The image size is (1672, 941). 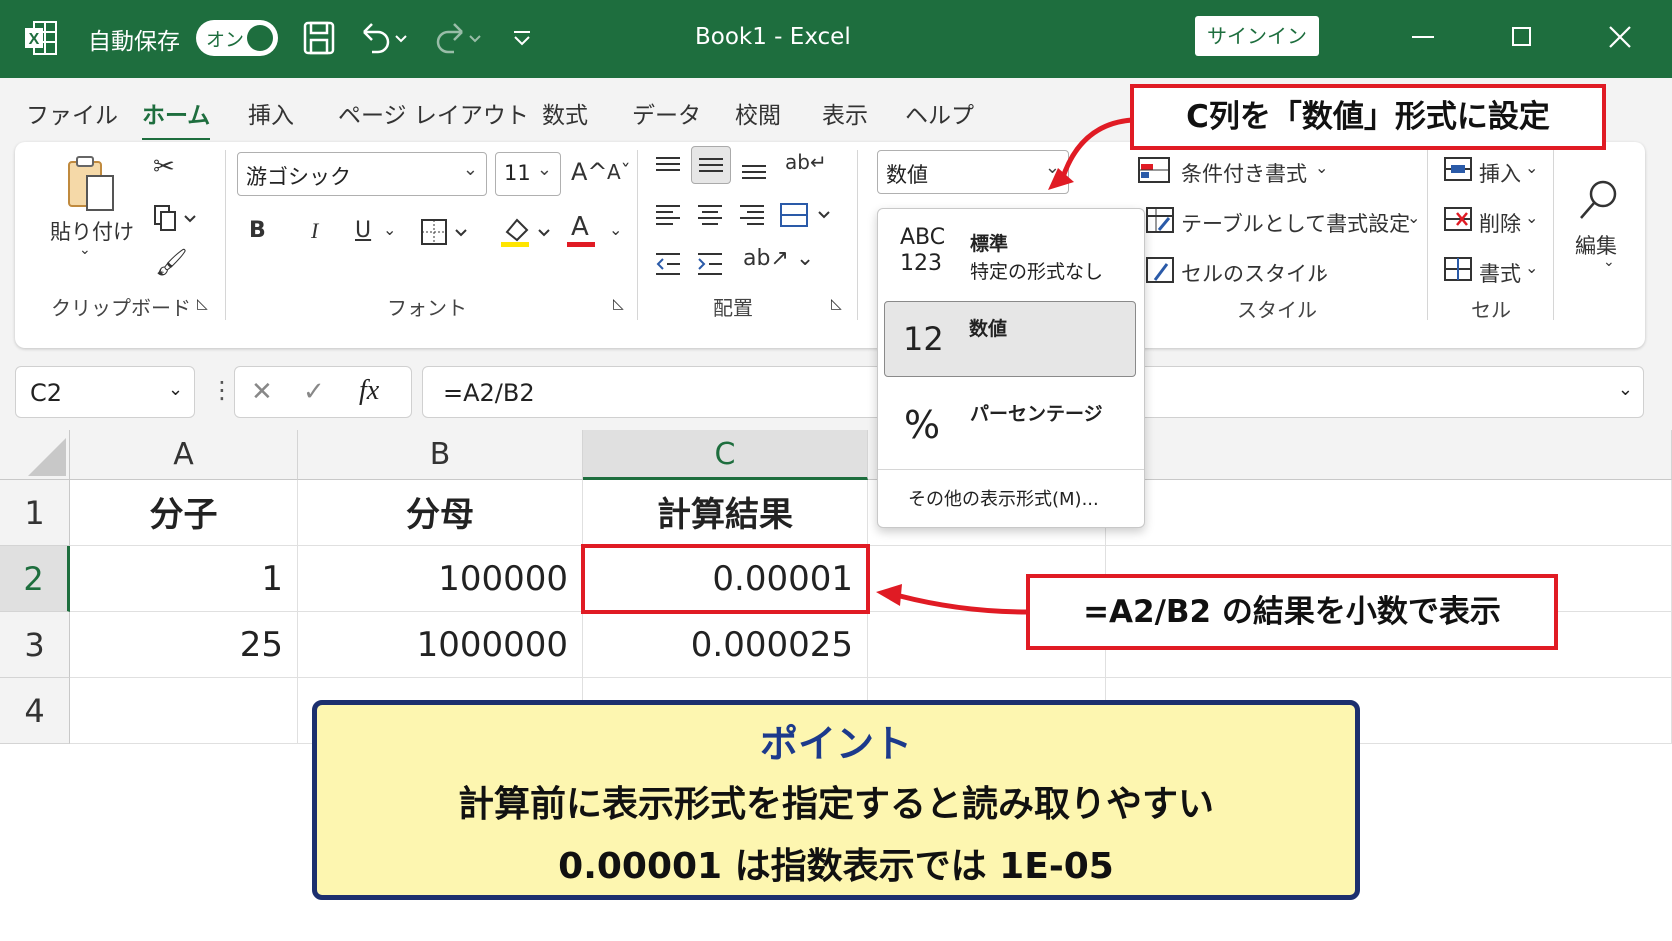 What do you see at coordinates (752, 218) in the screenshot?
I see `align-right-icon` at bounding box center [752, 218].